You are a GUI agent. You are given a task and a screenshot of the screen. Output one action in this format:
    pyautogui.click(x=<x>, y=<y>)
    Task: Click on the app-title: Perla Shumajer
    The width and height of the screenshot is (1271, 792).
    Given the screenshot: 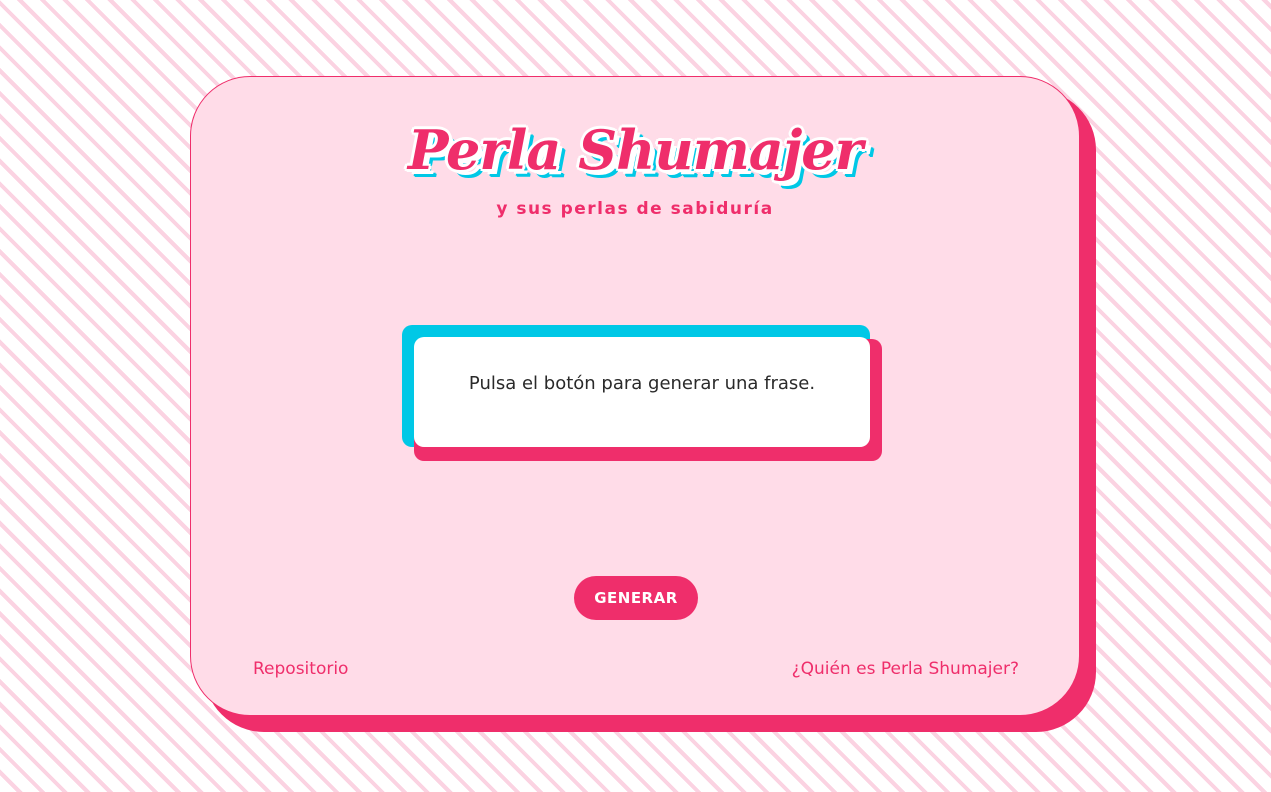 What is the action you would take?
    pyautogui.click(x=635, y=150)
    